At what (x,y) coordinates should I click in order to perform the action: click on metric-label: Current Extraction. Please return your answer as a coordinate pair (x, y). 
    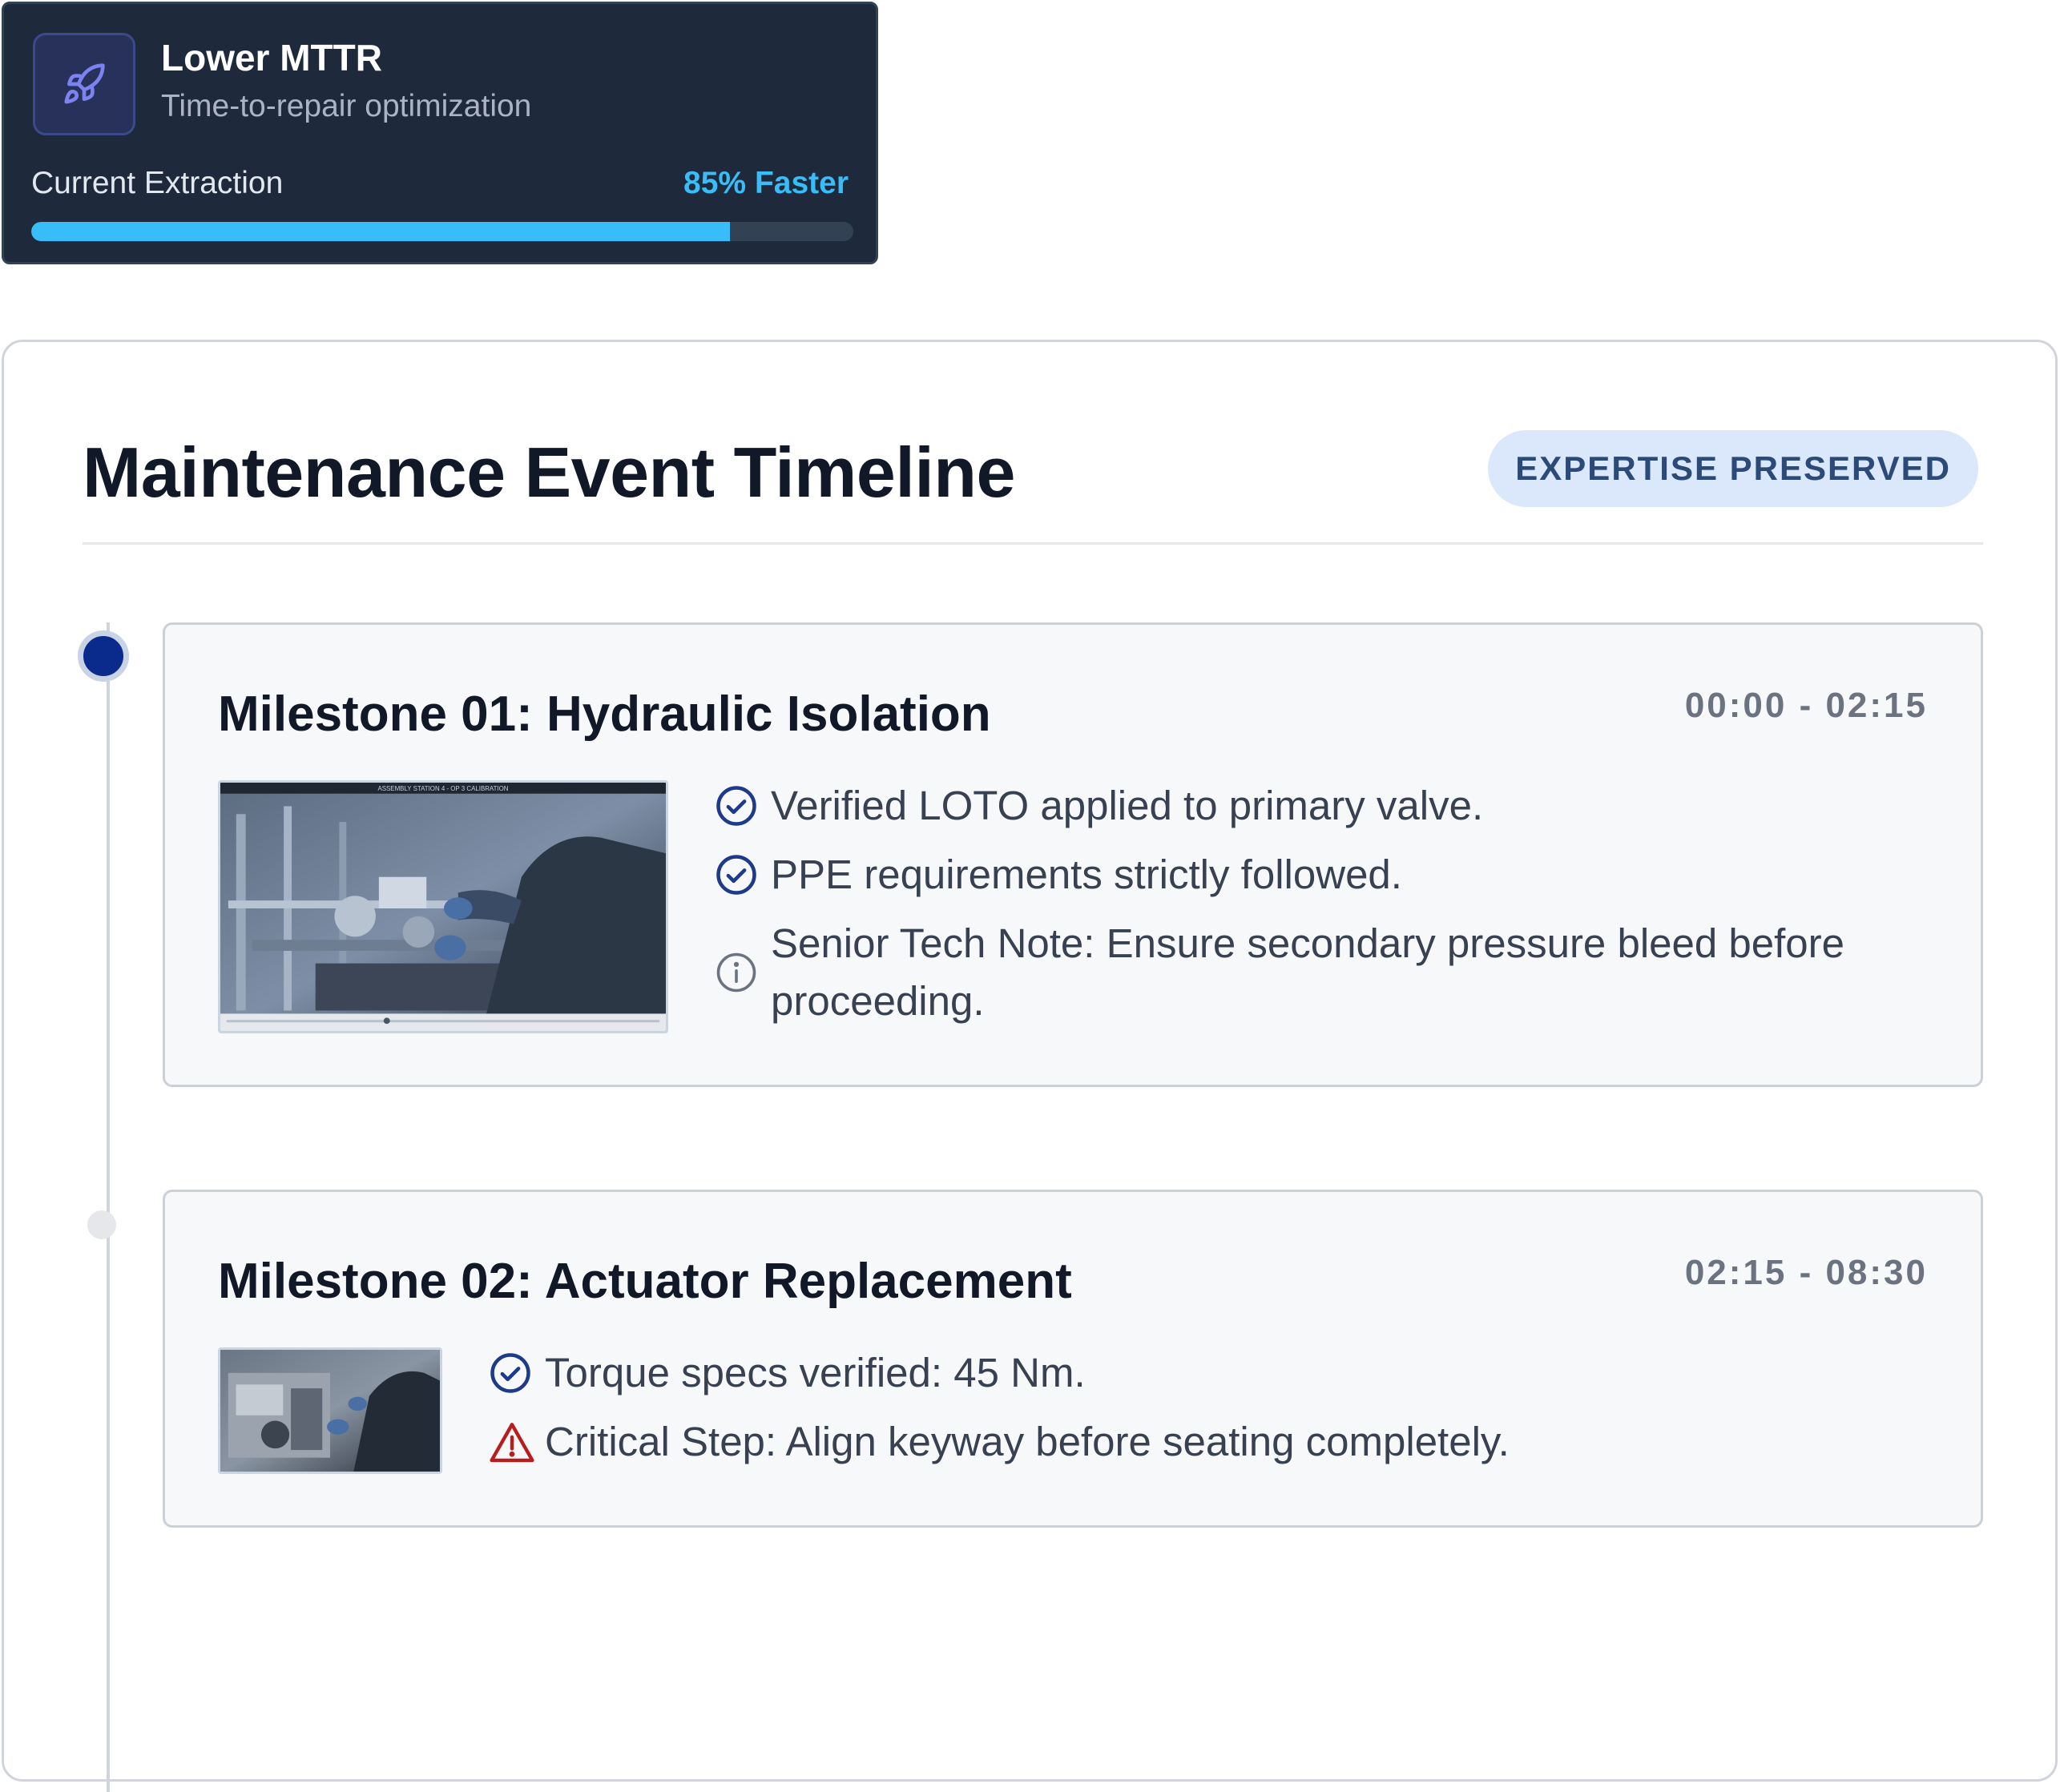
    Looking at the image, I should click on (157, 183).